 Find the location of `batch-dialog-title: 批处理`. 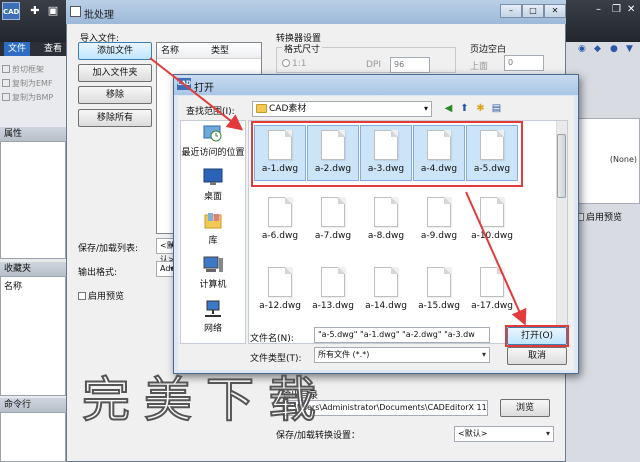

batch-dialog-title: 批处理 is located at coordinates (99, 15).